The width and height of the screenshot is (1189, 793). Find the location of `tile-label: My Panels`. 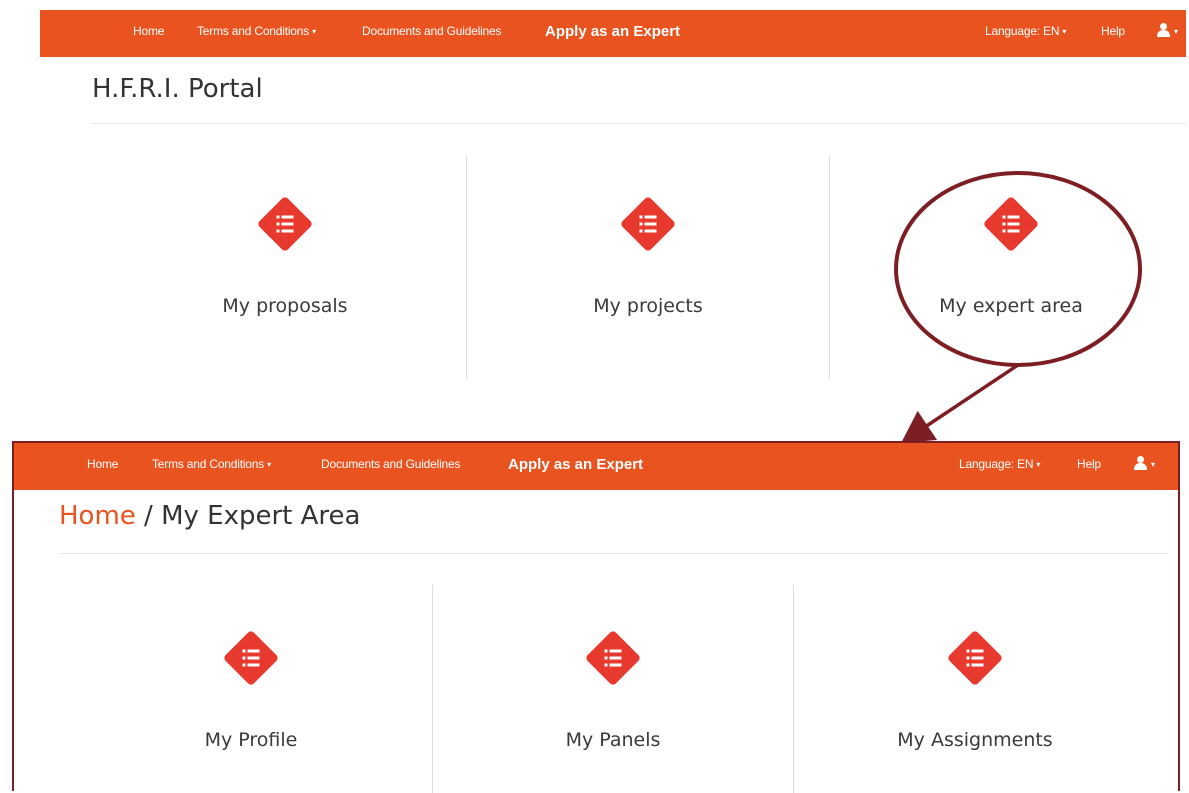

tile-label: My Panels is located at coordinates (613, 740).